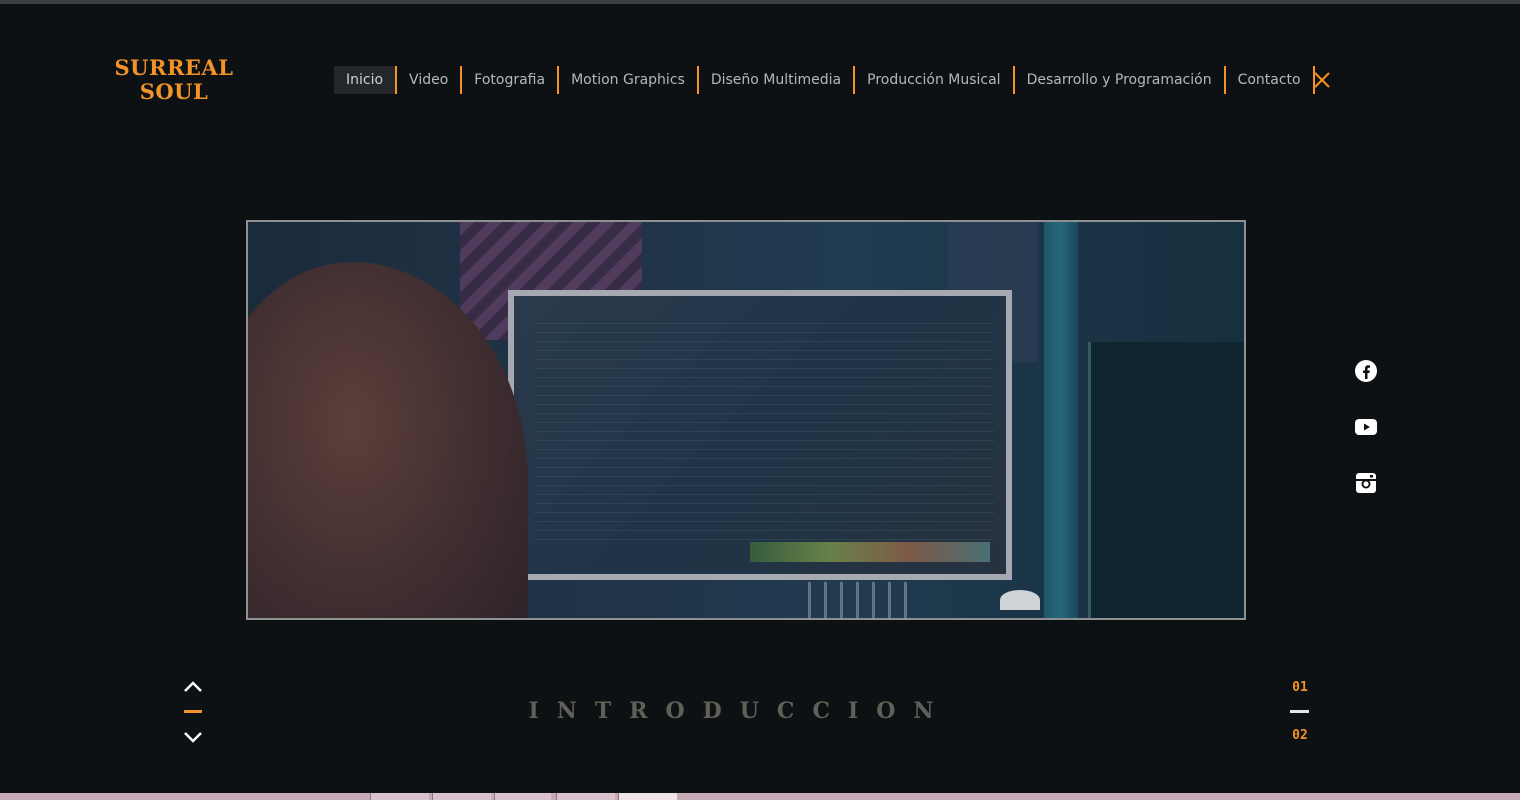 The height and width of the screenshot is (800, 1520). What do you see at coordinates (1120, 80) in the screenshot?
I see `nav-item-desarrollo-programacion: Desarrollo y Programación` at bounding box center [1120, 80].